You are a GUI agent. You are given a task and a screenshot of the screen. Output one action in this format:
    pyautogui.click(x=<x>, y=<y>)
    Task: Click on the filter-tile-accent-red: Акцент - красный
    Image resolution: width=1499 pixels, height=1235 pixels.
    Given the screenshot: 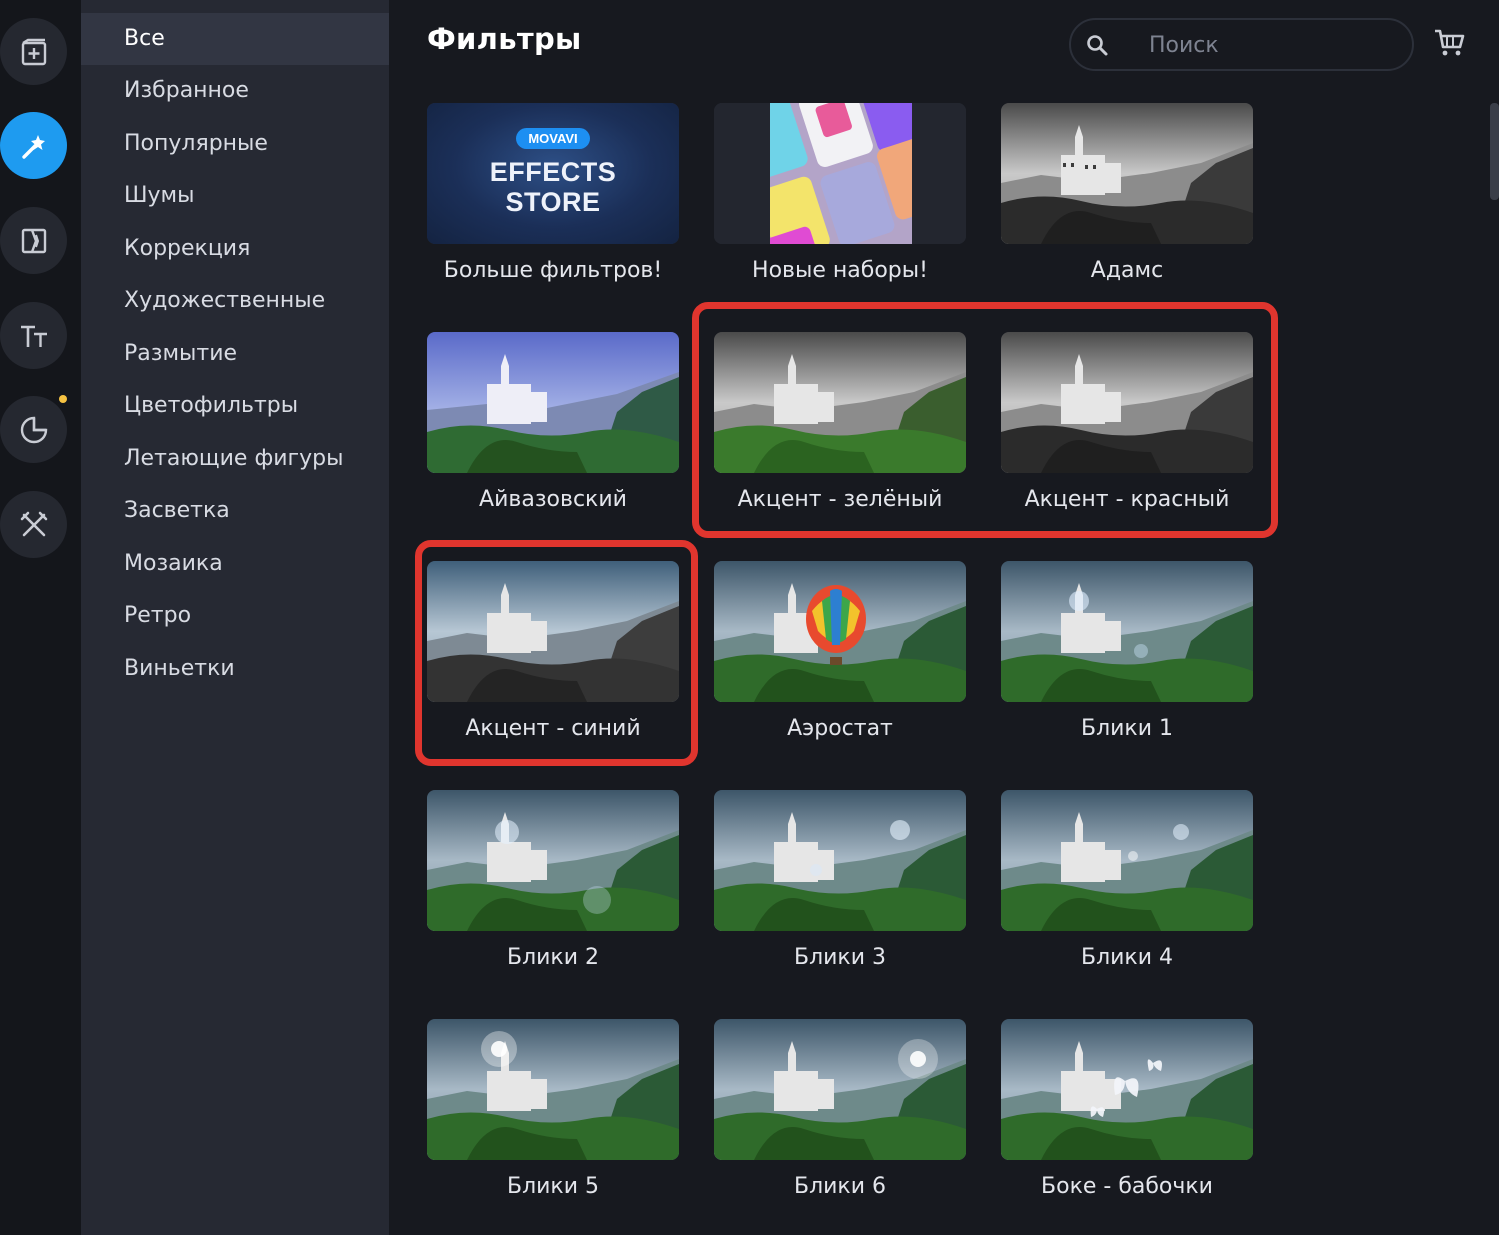 What is the action you would take?
    pyautogui.click(x=1127, y=422)
    